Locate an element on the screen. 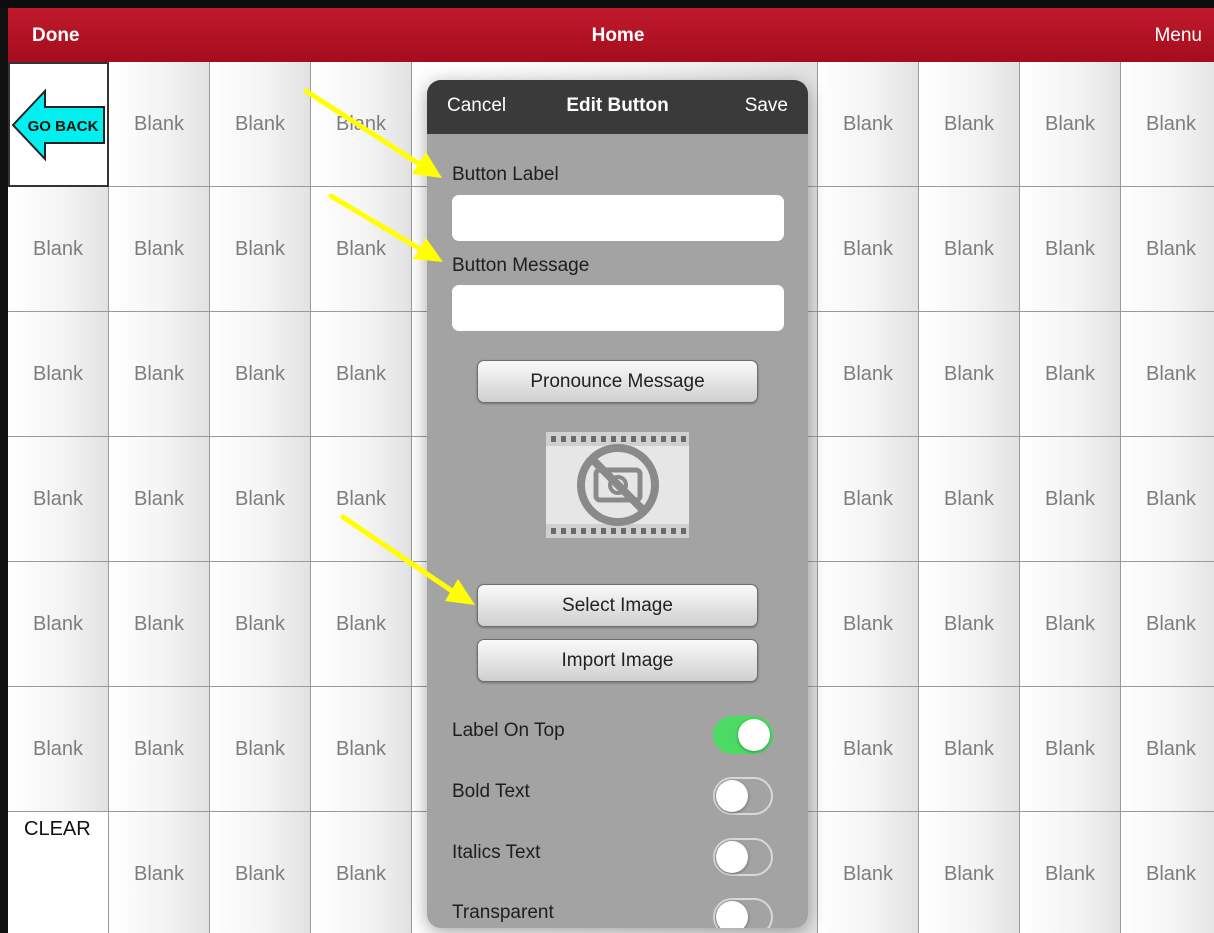  italics-text-toggle is located at coordinates (743, 857).